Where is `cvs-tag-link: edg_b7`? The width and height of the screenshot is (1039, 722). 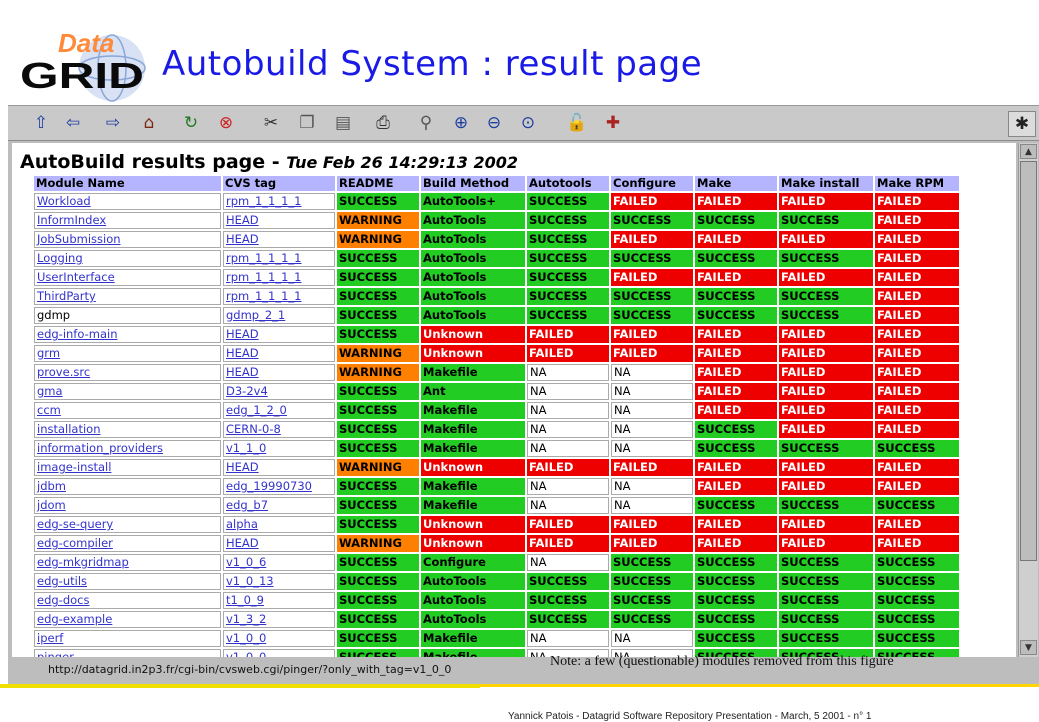 cvs-tag-link: edg_b7 is located at coordinates (279, 505).